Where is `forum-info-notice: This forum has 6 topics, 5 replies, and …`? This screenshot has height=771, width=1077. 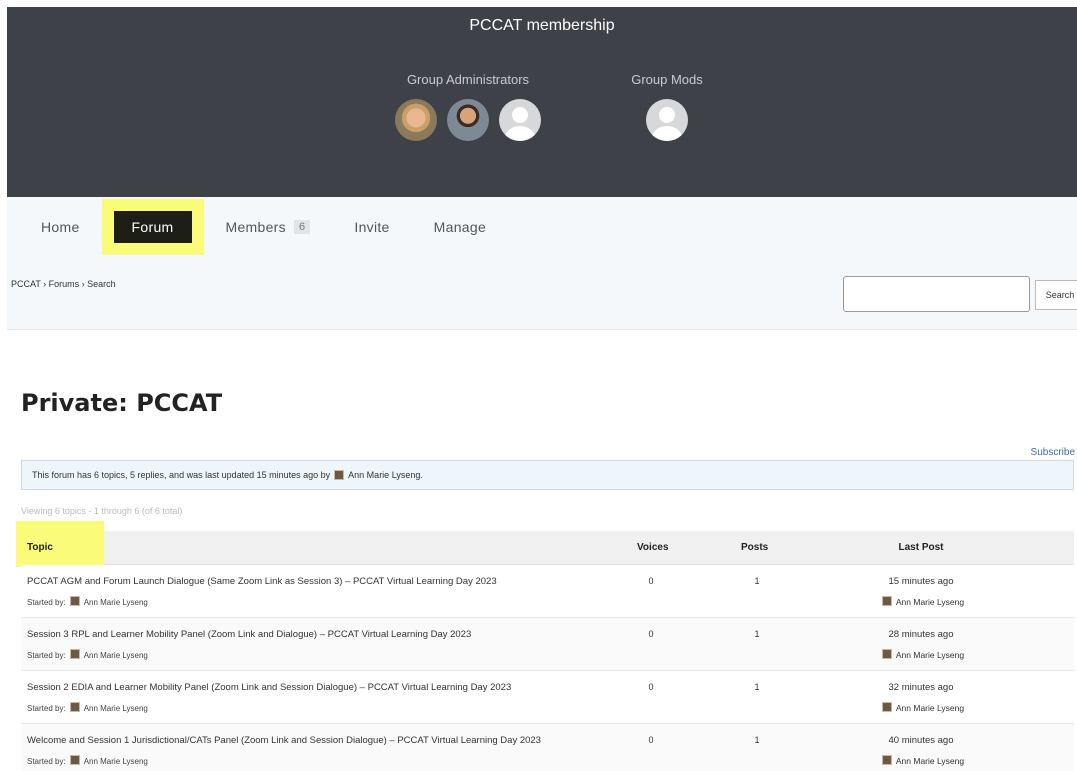
forum-info-notice: This forum has 6 topics, 5 replies, and … is located at coordinates (547, 475).